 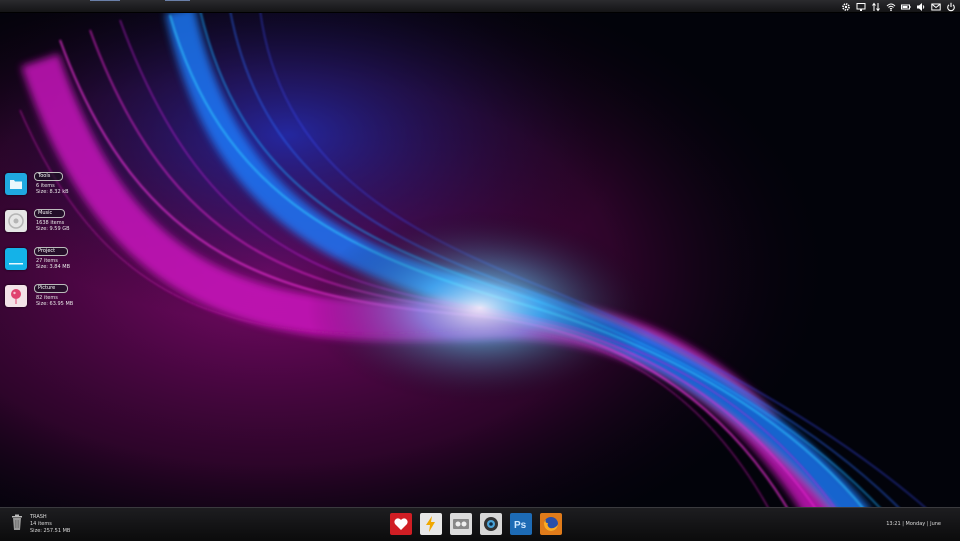 I want to click on heart-app-icon, so click(x=401, y=524).